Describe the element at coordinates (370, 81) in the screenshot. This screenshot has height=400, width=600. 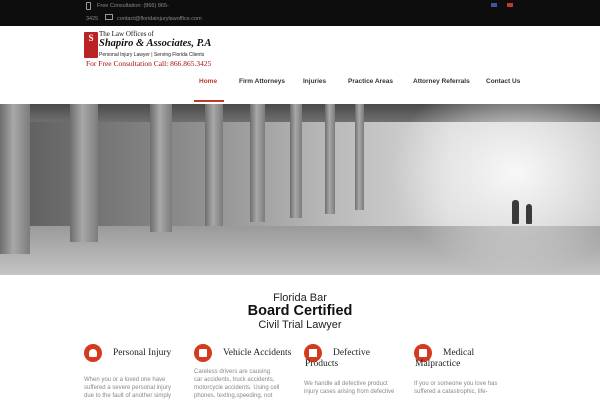
I see `nav-practice-areas: Practice Areas` at that location.